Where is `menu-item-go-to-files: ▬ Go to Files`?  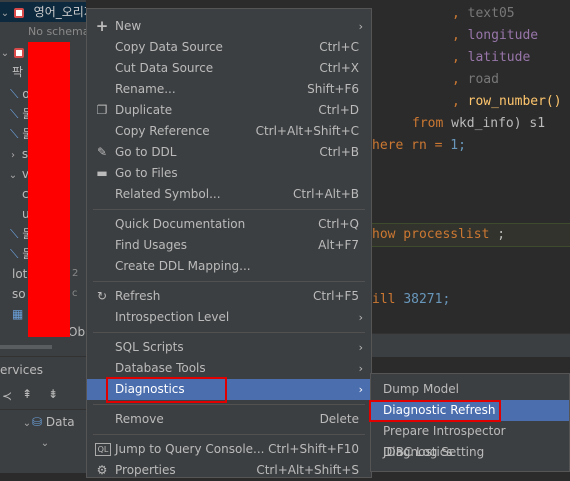 menu-item-go-to-files: ▬ Go to Files is located at coordinates (229, 173).